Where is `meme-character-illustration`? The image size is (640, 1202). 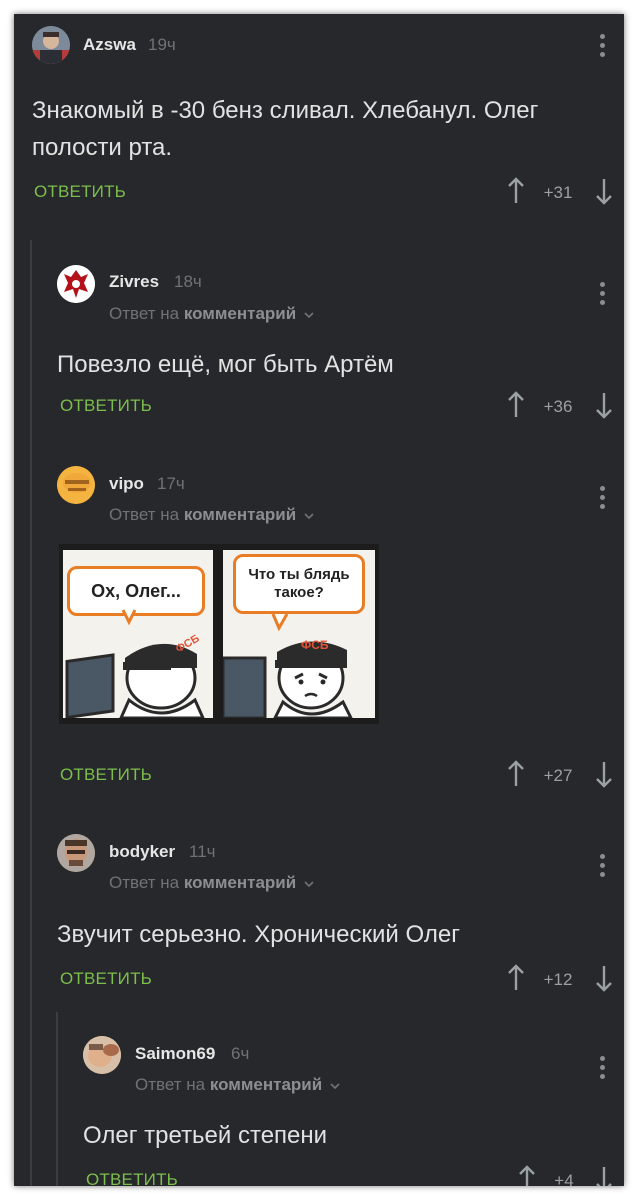 meme-character-illustration is located at coordinates (288, 665).